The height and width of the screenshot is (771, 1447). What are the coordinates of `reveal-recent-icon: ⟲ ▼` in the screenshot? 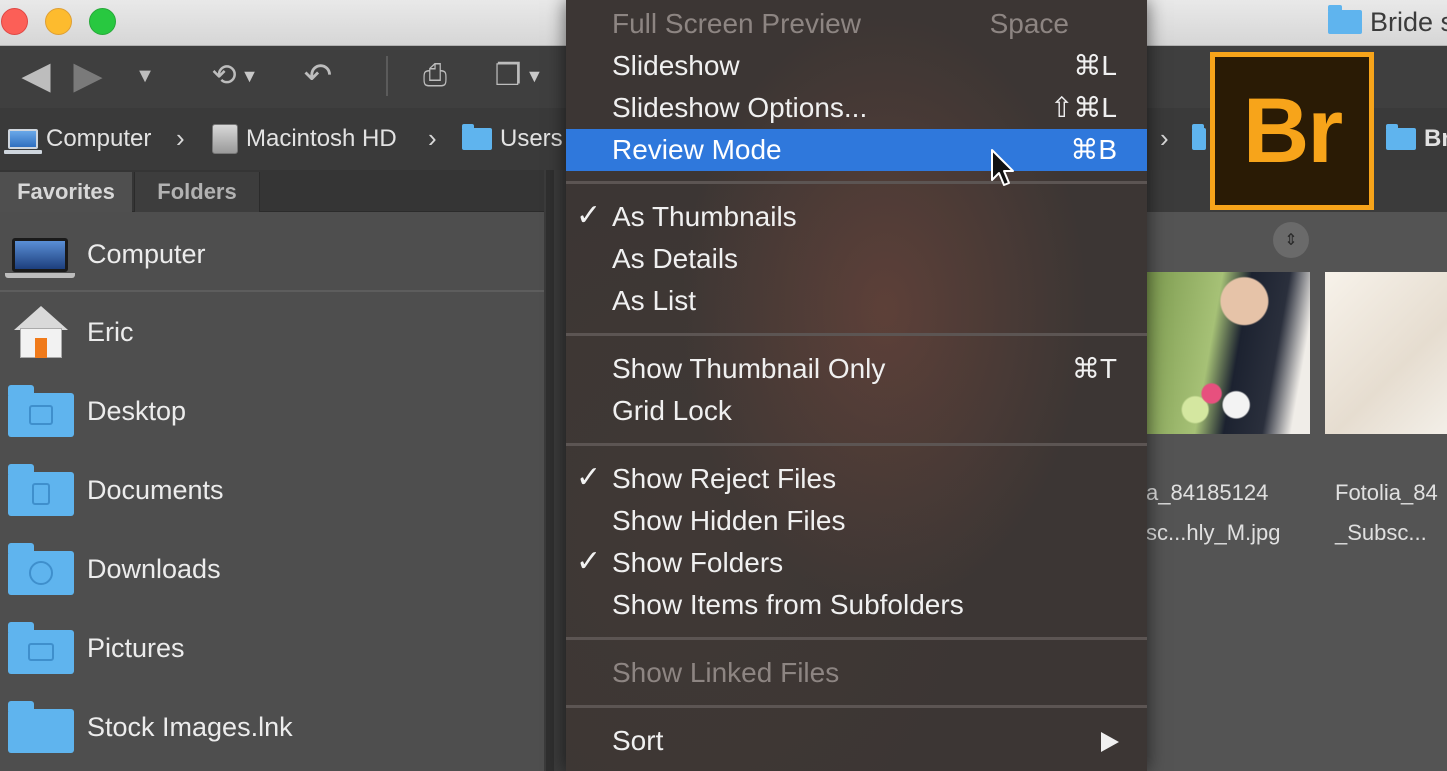 It's located at (235, 76).